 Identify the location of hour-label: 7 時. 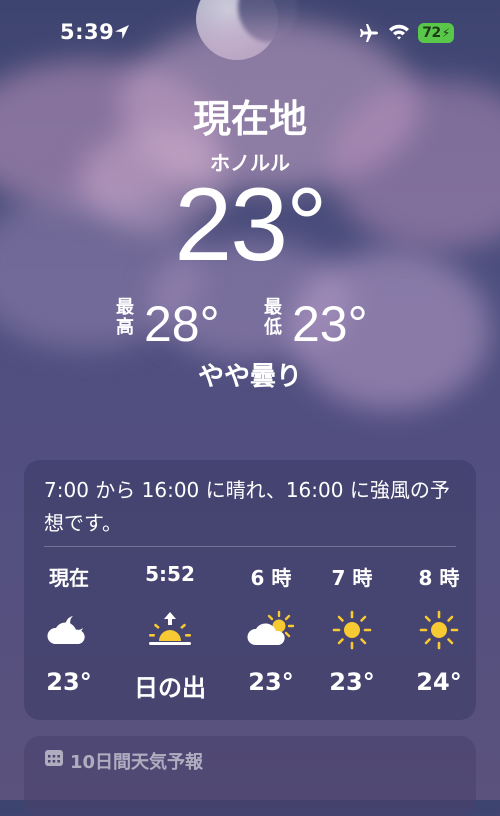
(352, 578).